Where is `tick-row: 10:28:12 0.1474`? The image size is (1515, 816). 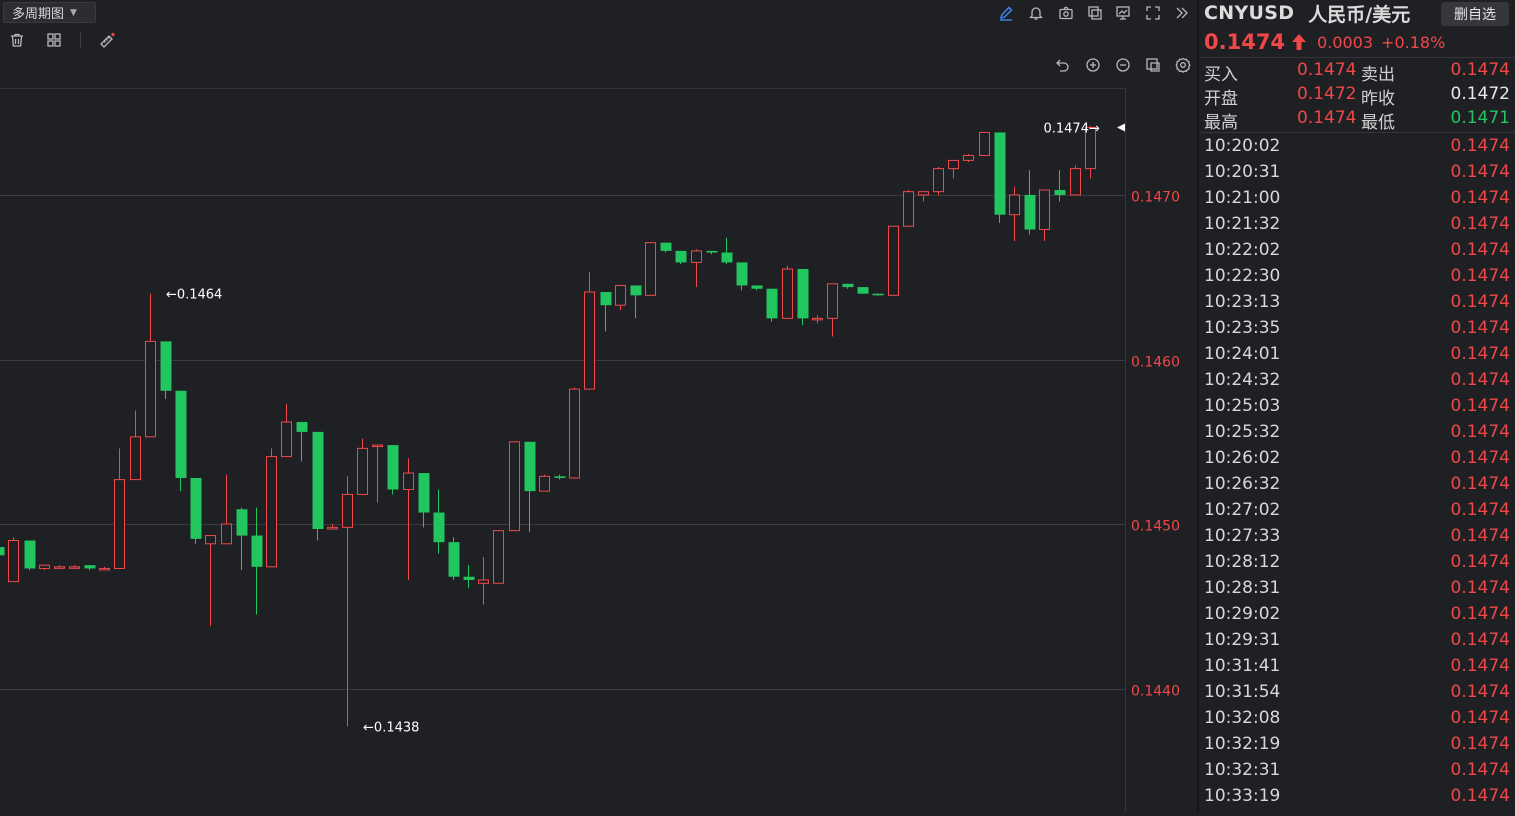
tick-row: 10:28:12 0.1474 is located at coordinates (1357, 563).